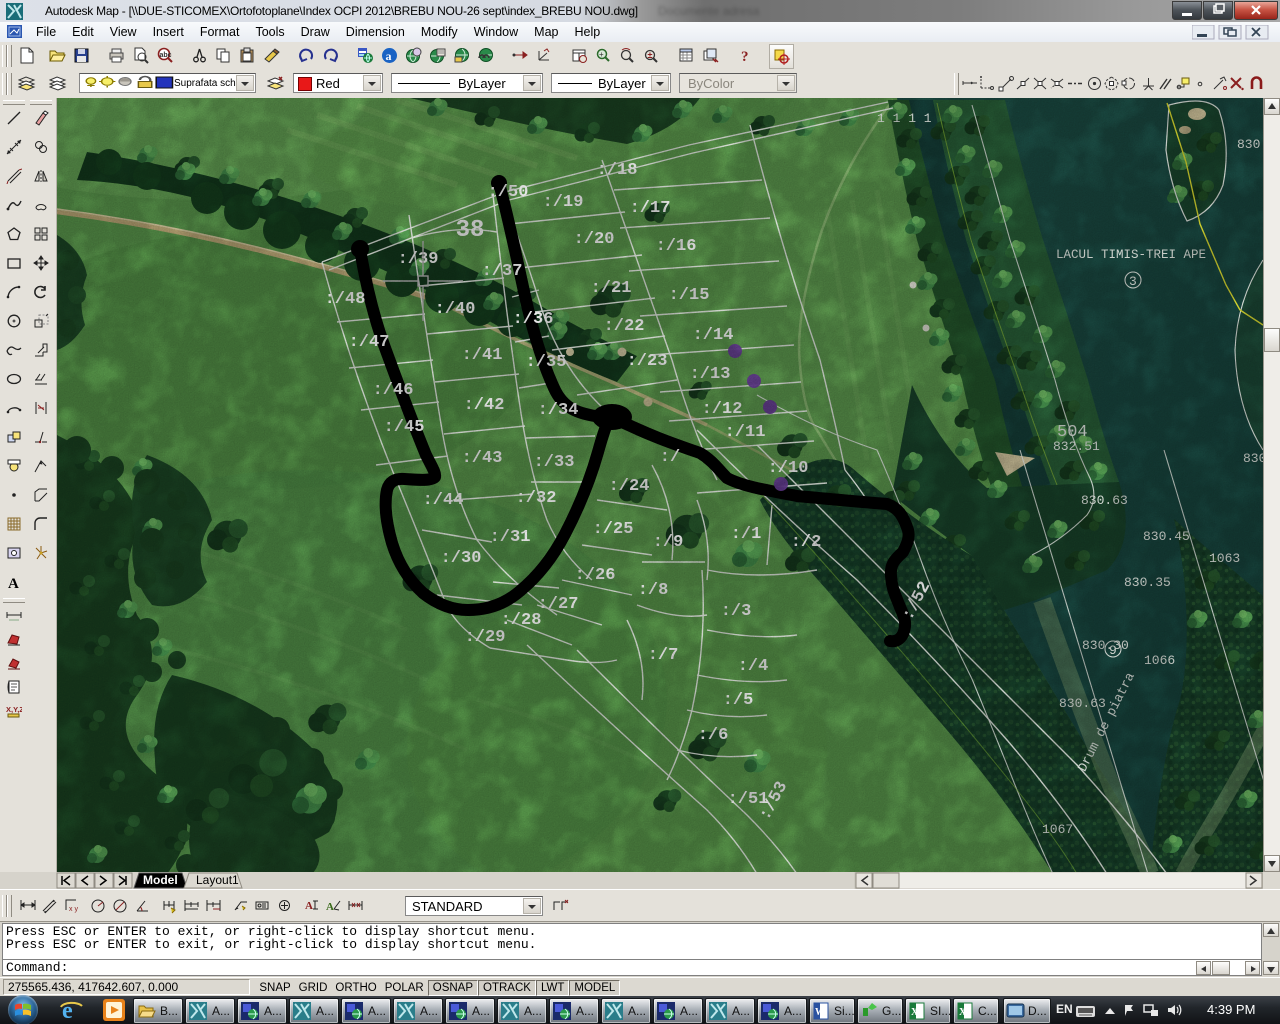  Describe the element at coordinates (166, 55) in the screenshot. I see `svg-text: abc` at that location.